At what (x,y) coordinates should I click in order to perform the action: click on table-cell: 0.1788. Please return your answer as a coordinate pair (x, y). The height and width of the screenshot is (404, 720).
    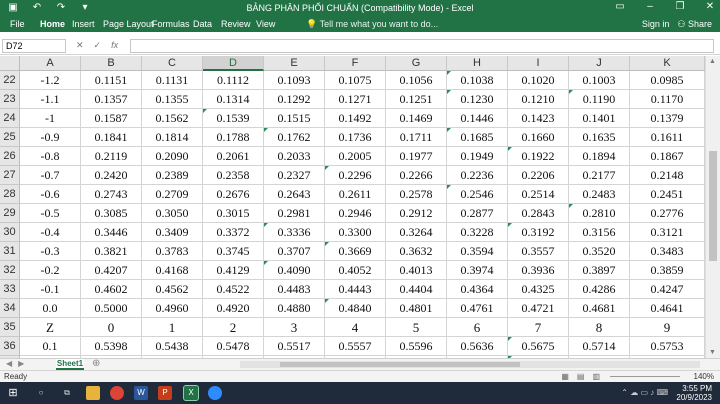
    Looking at the image, I should click on (233, 137).